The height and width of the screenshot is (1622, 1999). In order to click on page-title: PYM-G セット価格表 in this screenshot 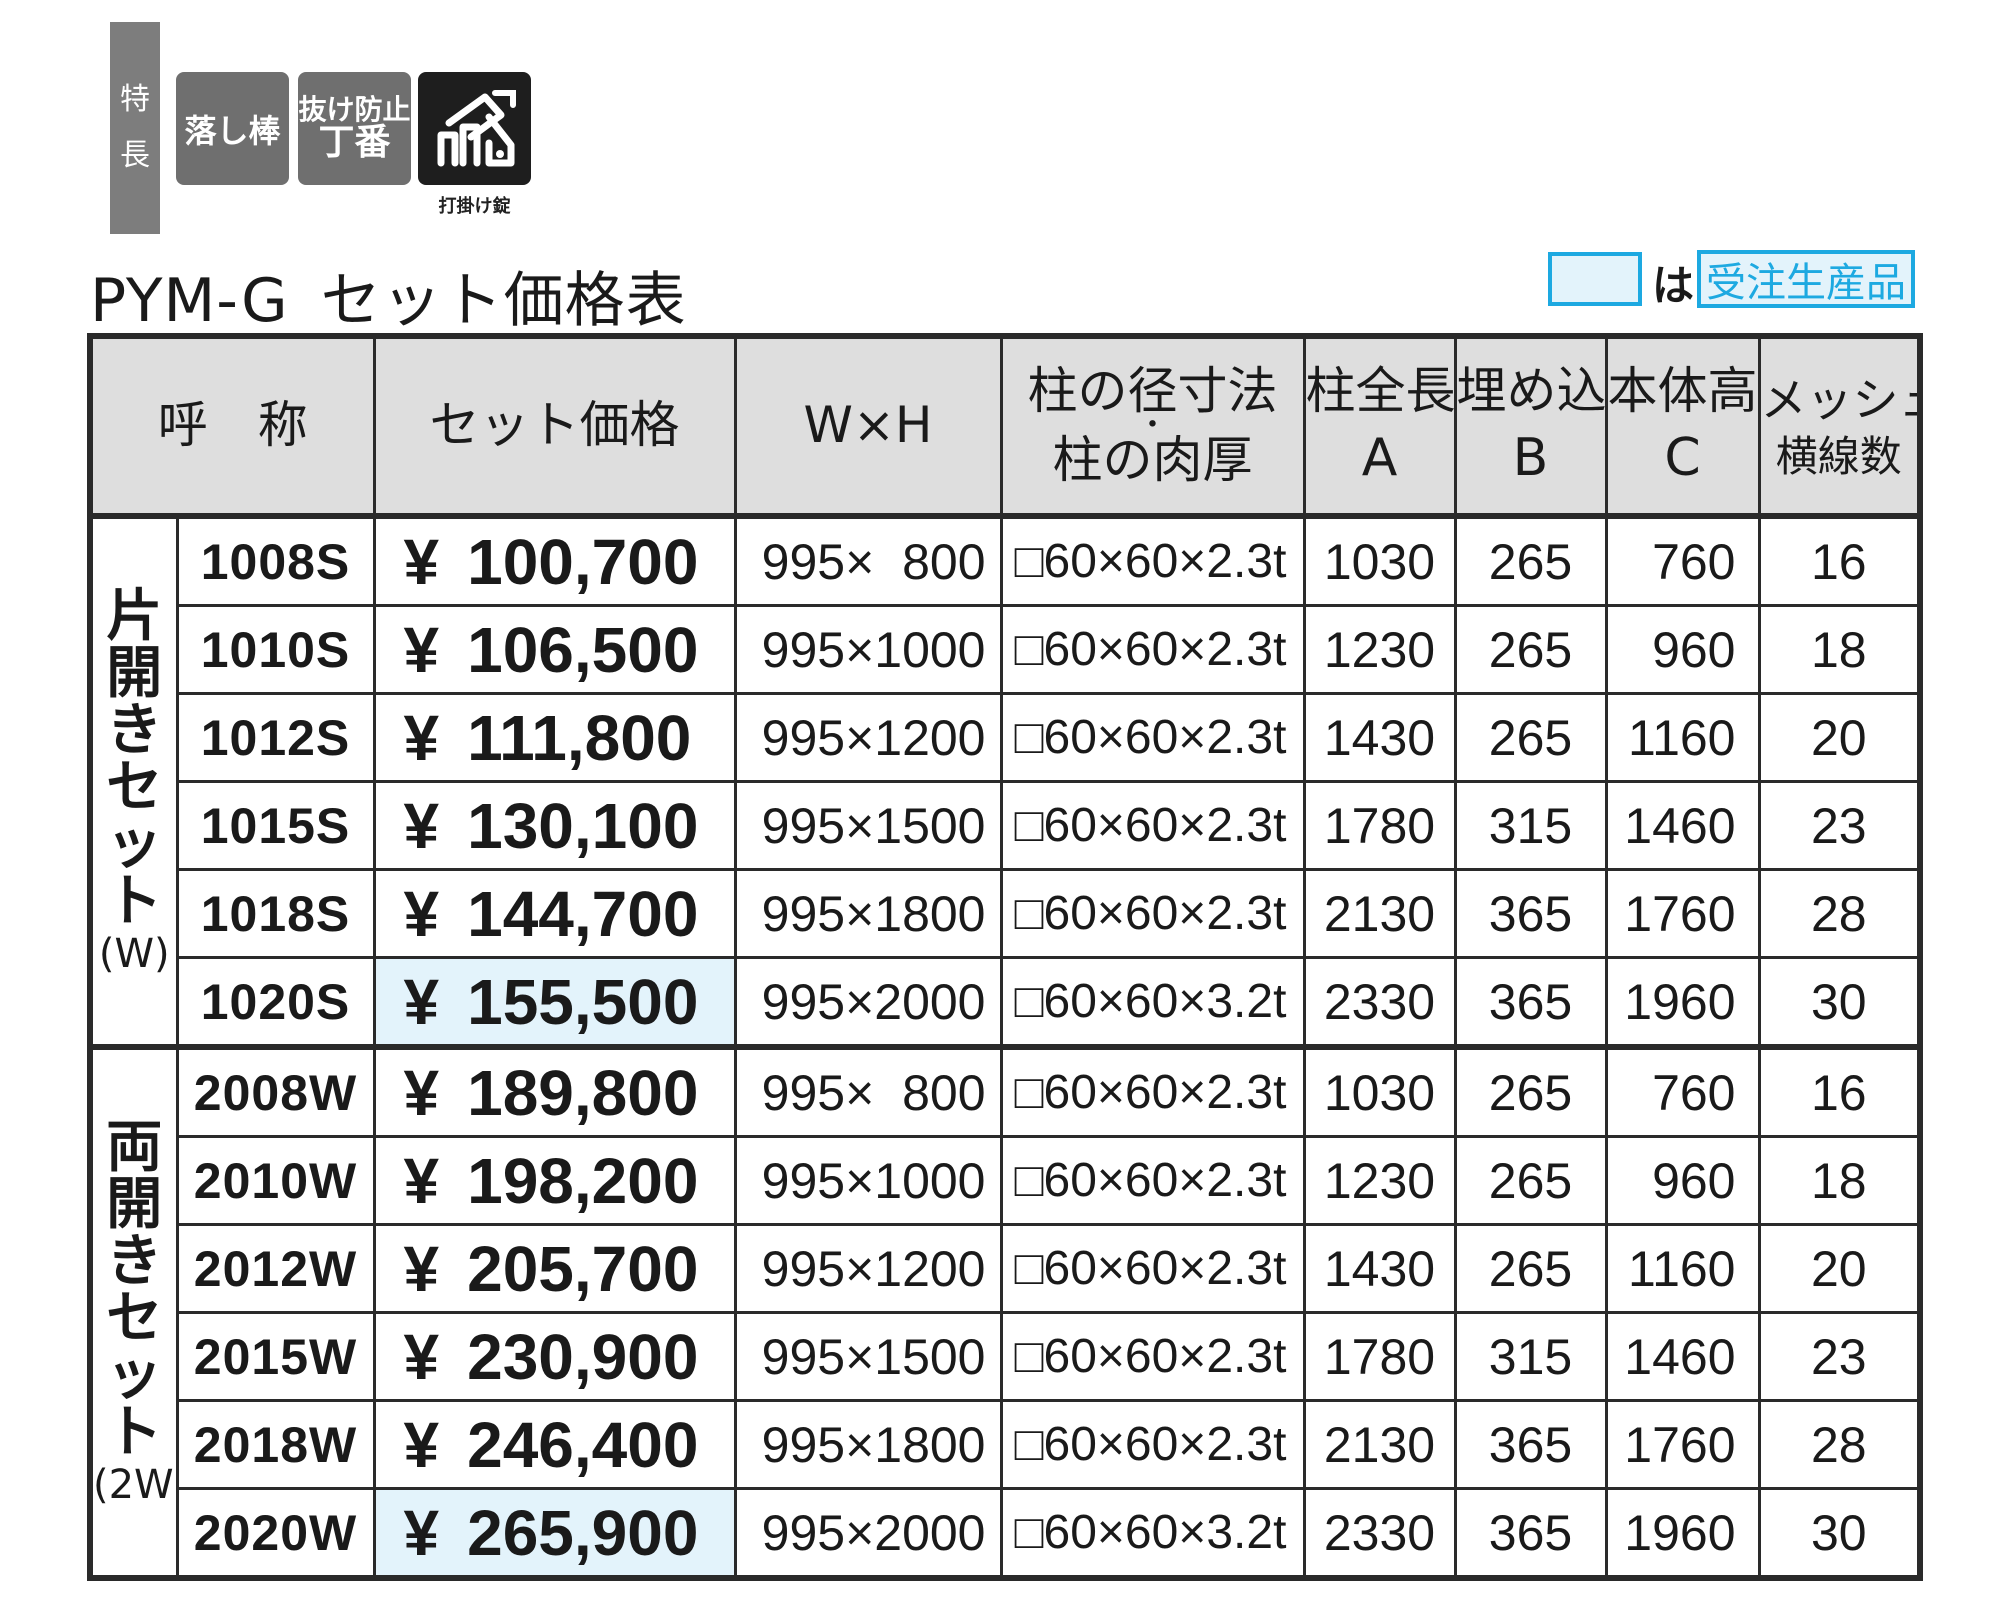, I will do `click(388, 295)`.